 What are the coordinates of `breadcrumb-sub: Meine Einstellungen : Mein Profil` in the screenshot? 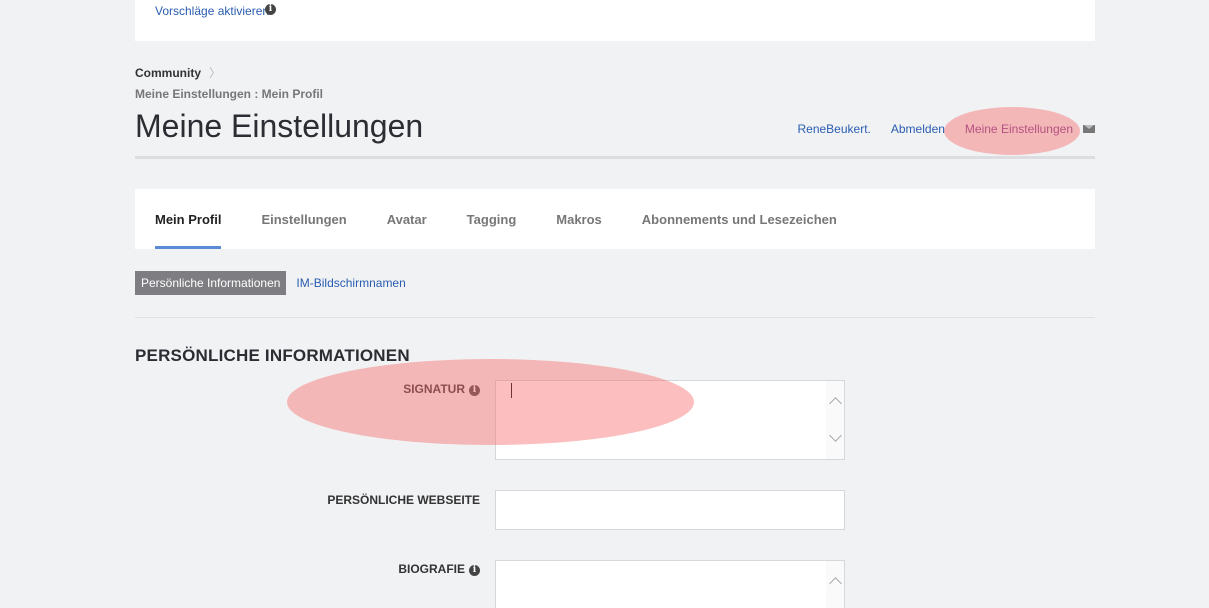 It's located at (229, 94).